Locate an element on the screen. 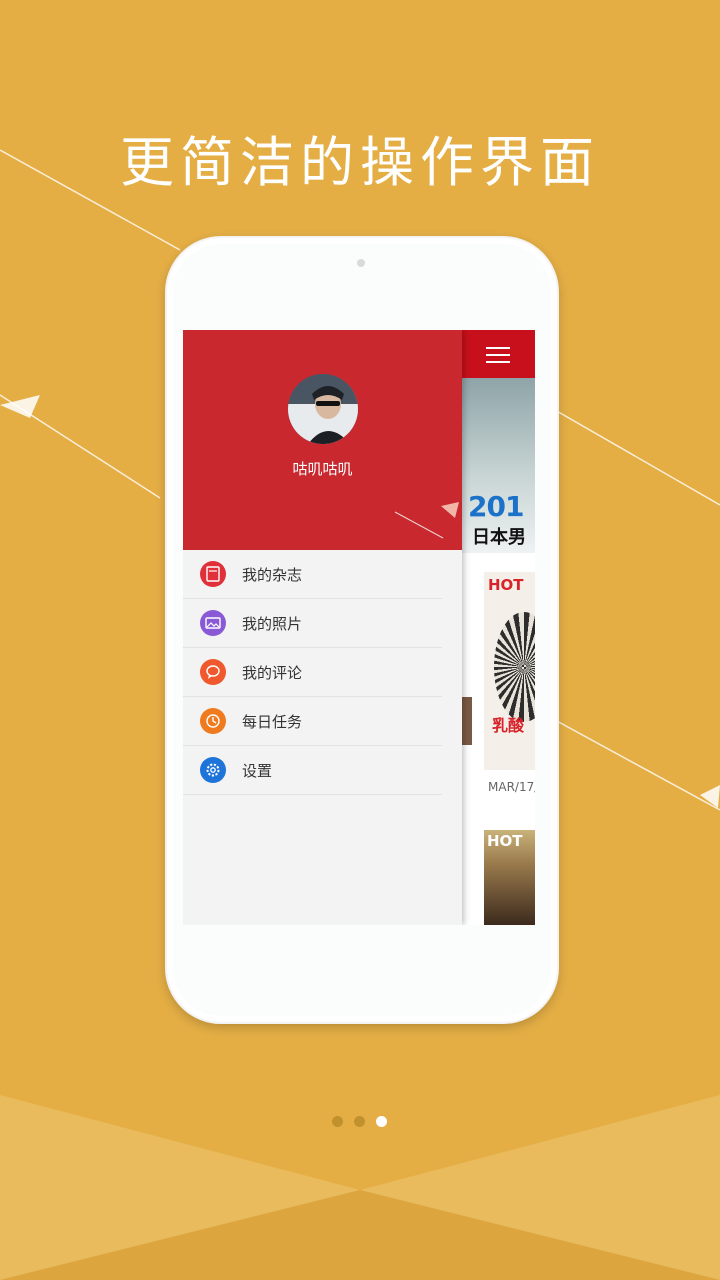 This screenshot has height=1280, width=720. menu-item-my-comments: 我的评论 is located at coordinates (312, 672).